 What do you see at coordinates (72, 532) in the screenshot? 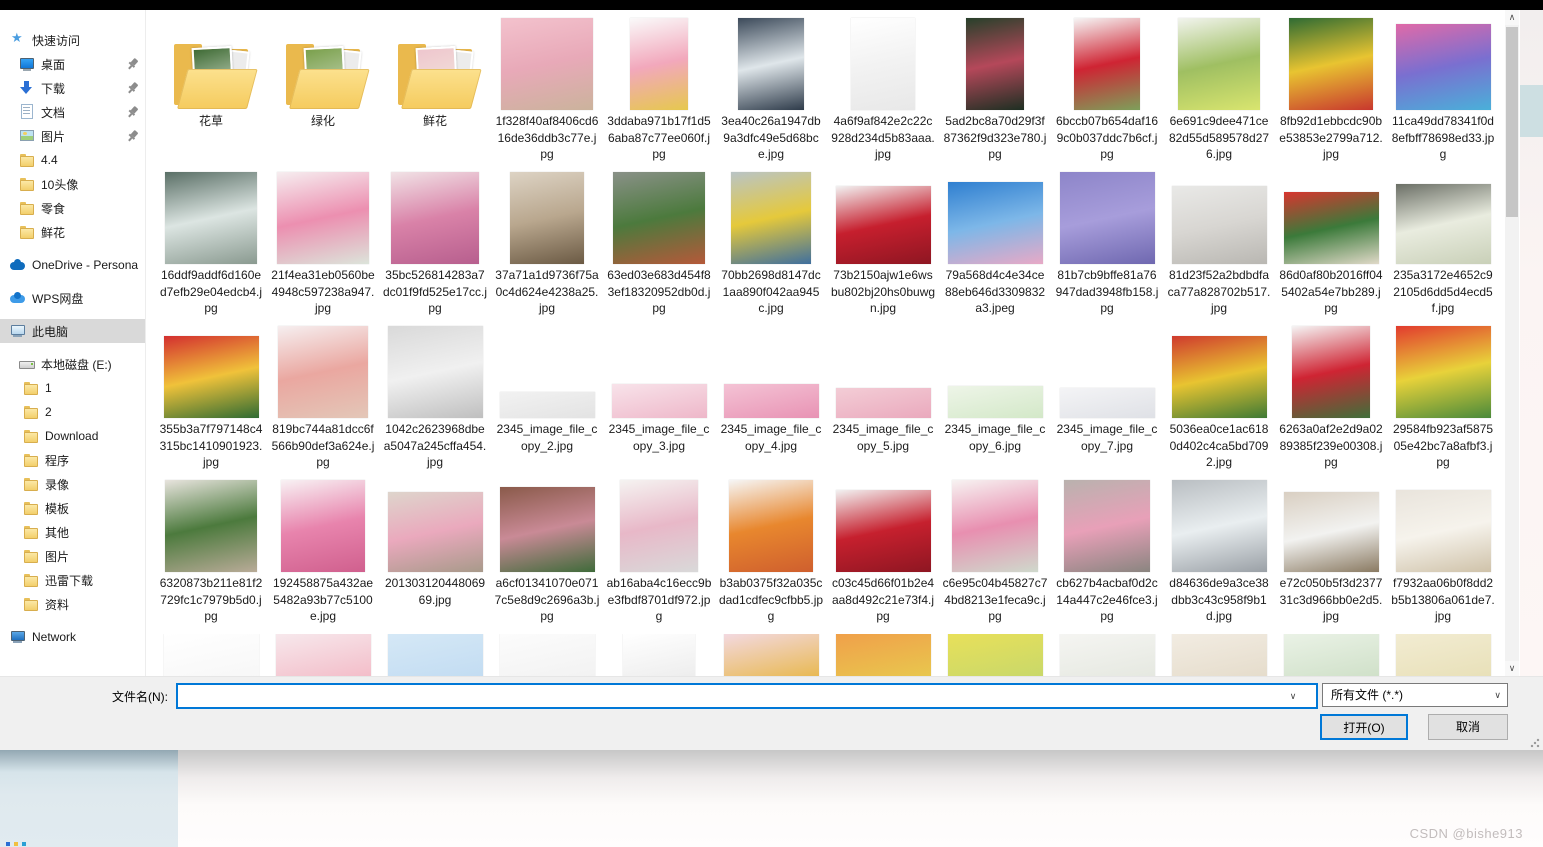
I see `sidebar-item-19: 其他` at bounding box center [72, 532].